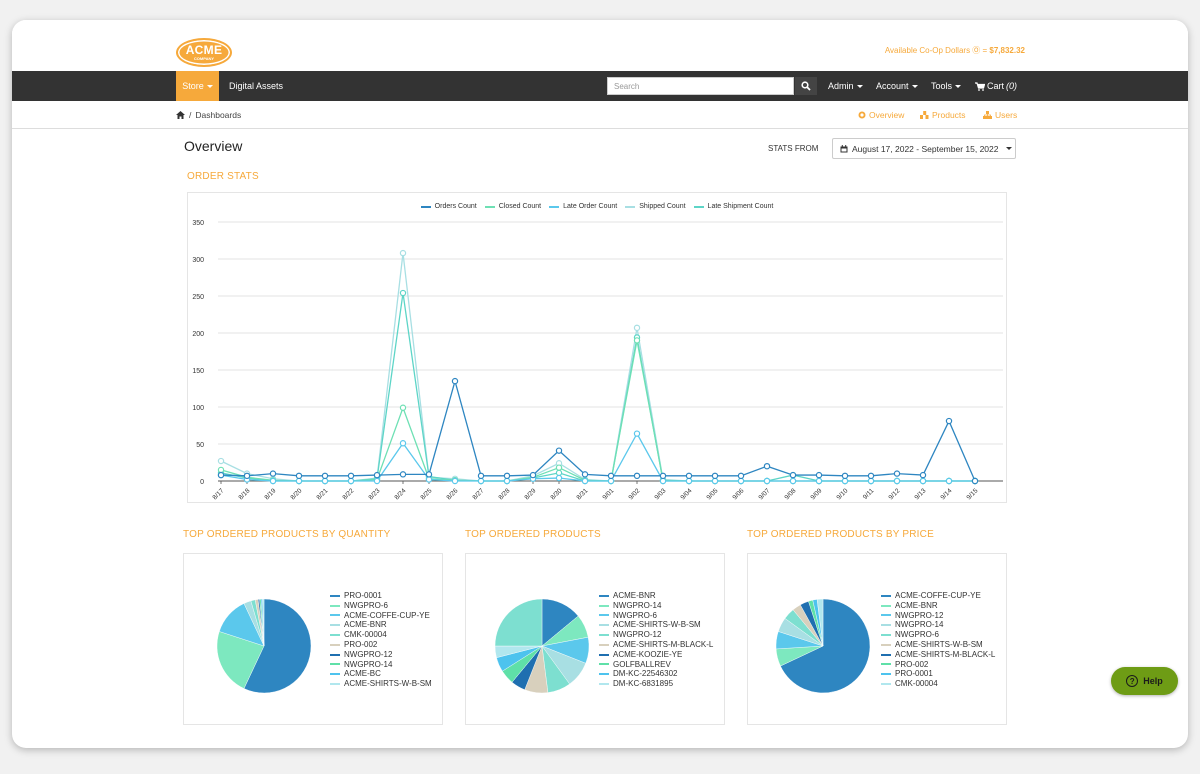 Image resolution: width=1200 pixels, height=774 pixels. What do you see at coordinates (921, 494) in the screenshot?
I see `x-tick-label: 9/13` at bounding box center [921, 494].